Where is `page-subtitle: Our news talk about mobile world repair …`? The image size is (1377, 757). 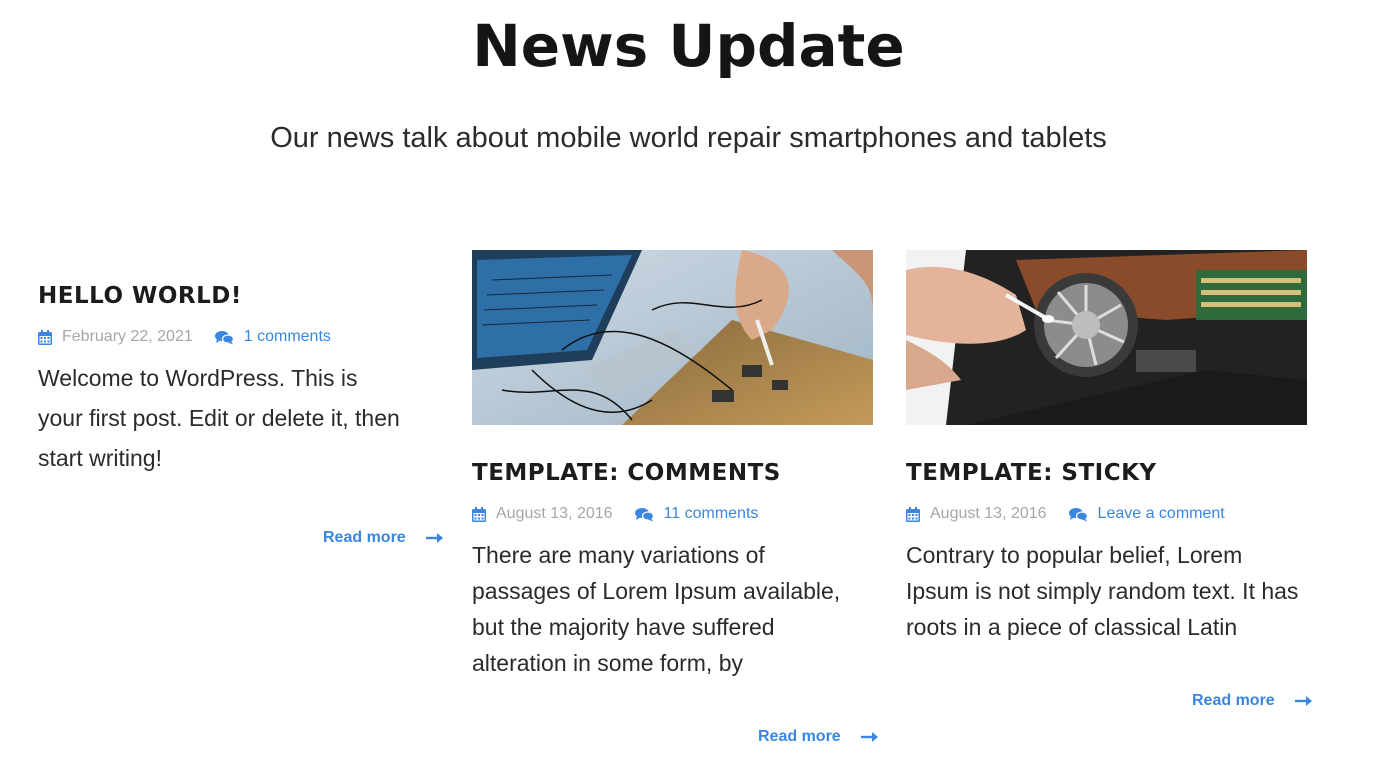 page-subtitle: Our news talk about mobile world repair … is located at coordinates (688, 138).